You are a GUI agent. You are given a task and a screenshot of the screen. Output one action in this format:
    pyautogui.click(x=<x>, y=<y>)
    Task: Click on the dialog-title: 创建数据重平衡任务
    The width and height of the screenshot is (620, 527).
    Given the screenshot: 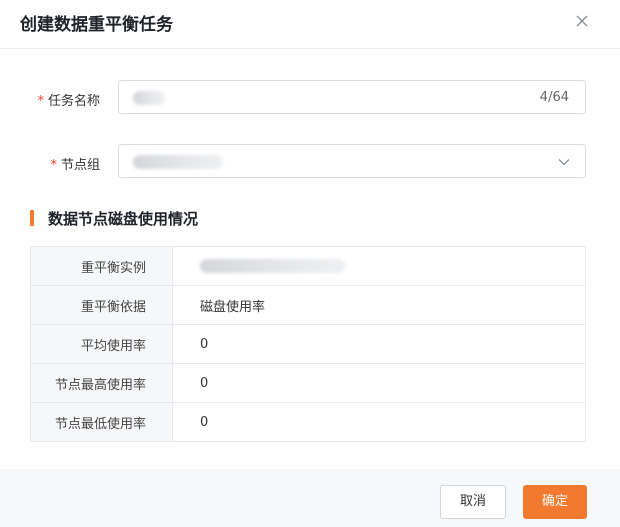 What is the action you would take?
    pyautogui.click(x=96, y=25)
    